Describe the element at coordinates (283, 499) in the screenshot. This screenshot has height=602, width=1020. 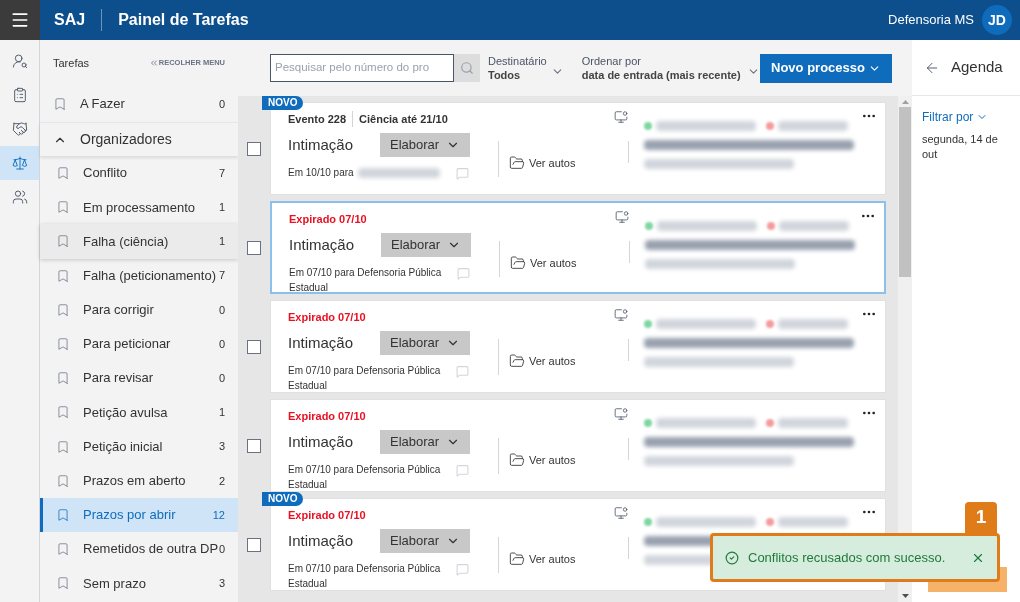
I see `new-badge: NOVO` at that location.